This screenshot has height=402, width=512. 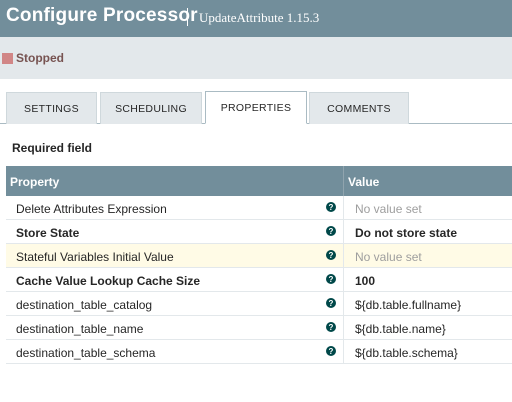 I want to click on tab-settings-label: SETTINGS, so click(x=51, y=108).